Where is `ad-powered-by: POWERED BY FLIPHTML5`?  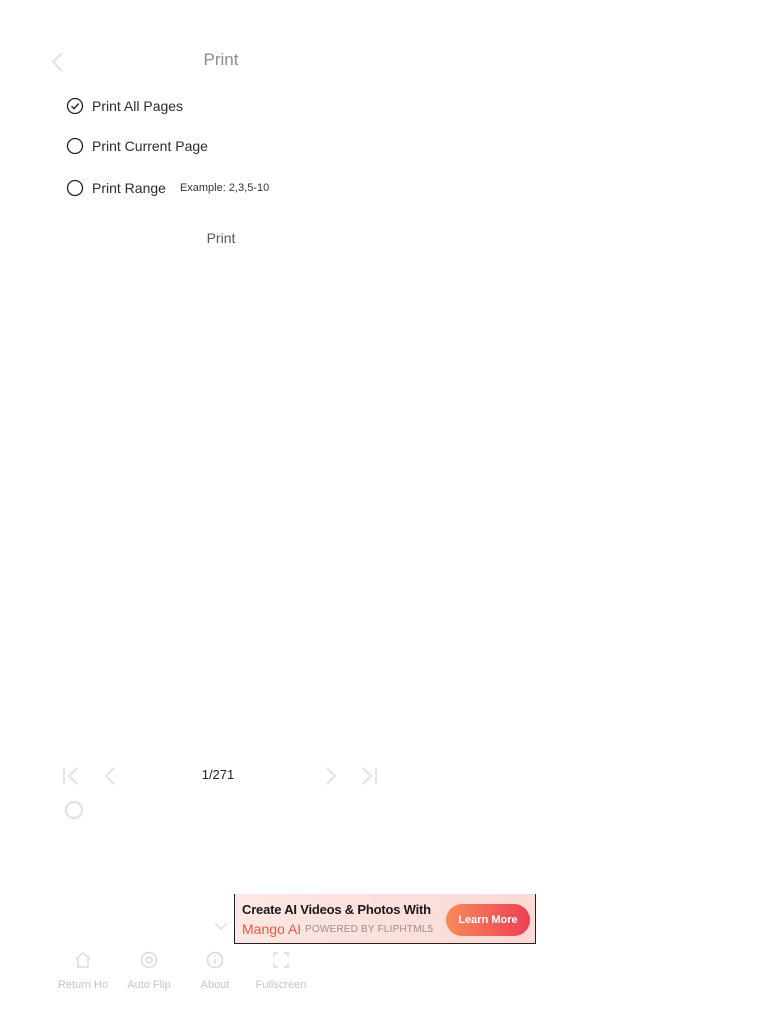 ad-powered-by: POWERED BY FLIPHTML5 is located at coordinates (369, 929).